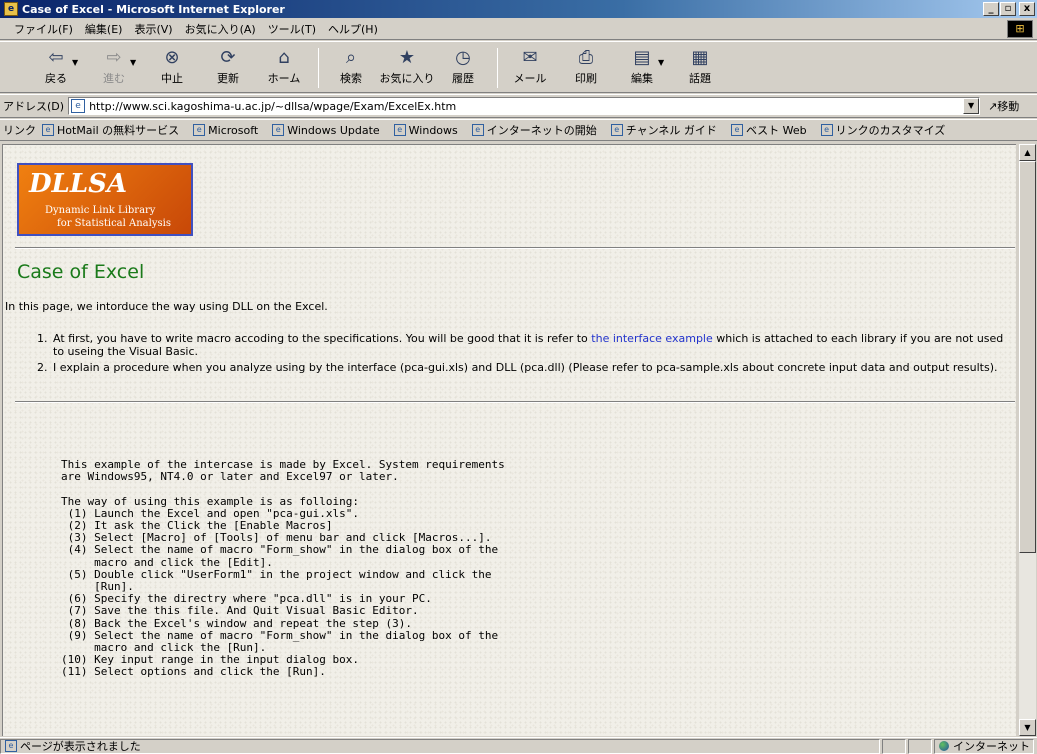 The image size is (1037, 754). I want to click on favorites-button: ★ お気に入り, so click(407, 66).